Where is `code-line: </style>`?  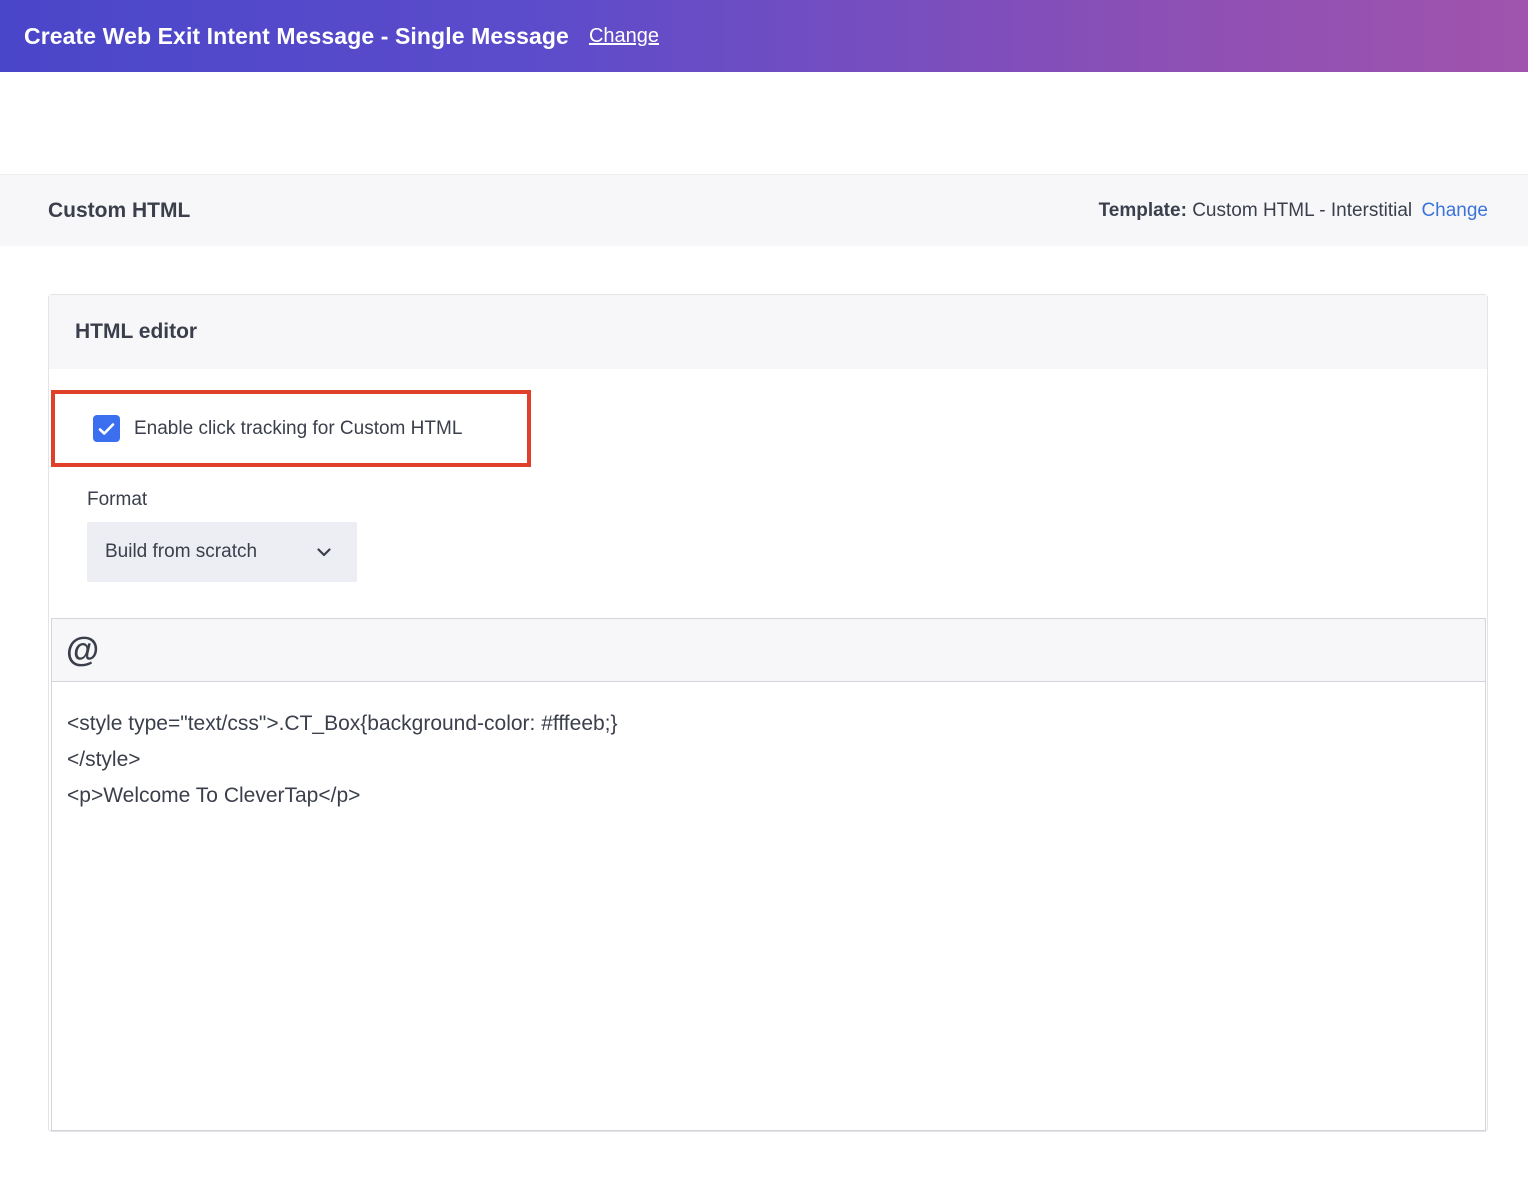 code-line: </style> is located at coordinates (104, 759).